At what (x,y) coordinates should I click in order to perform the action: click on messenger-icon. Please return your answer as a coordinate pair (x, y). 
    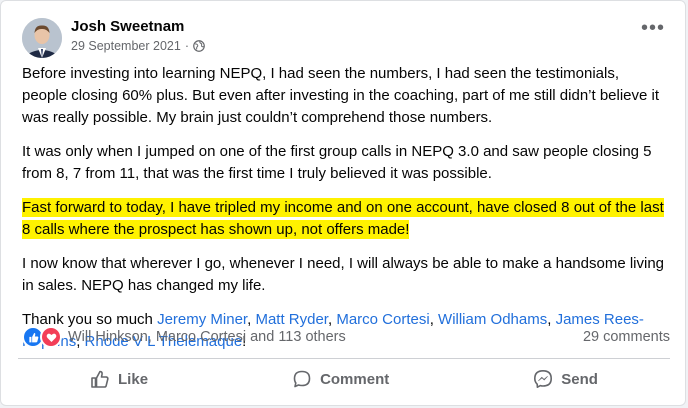
    Looking at the image, I should click on (543, 379).